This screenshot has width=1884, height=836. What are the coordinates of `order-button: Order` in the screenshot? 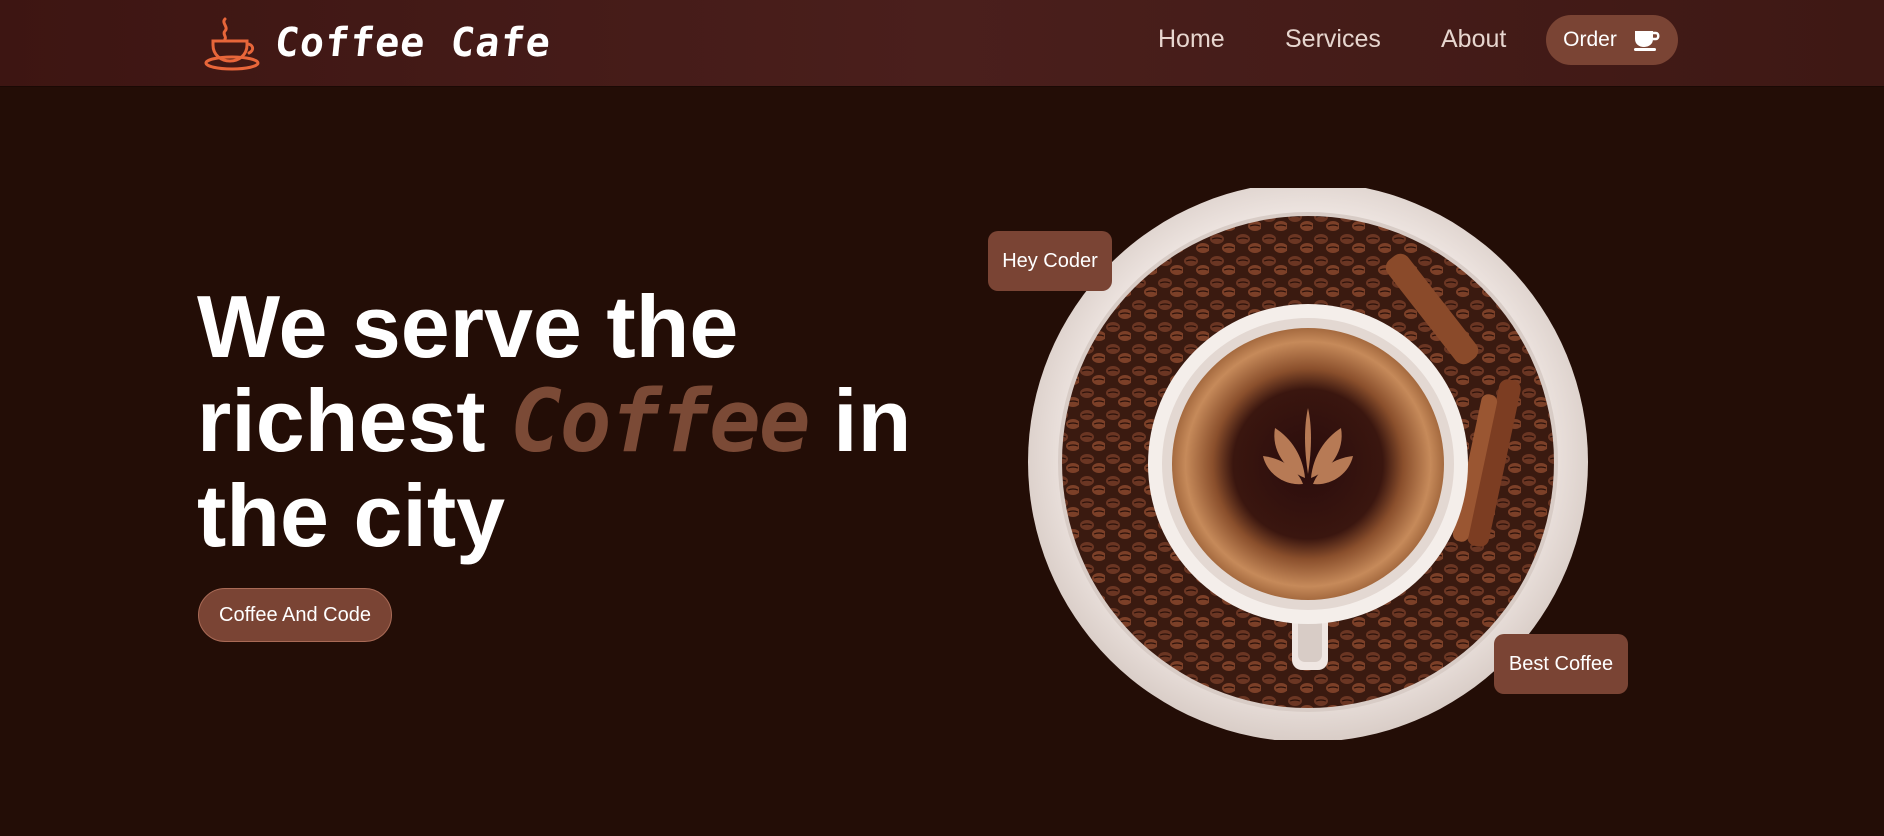 It's located at (1612, 40).